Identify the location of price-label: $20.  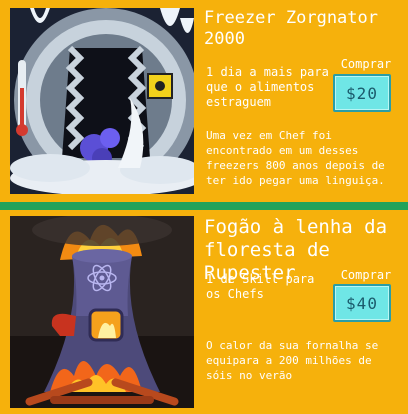
(362, 93).